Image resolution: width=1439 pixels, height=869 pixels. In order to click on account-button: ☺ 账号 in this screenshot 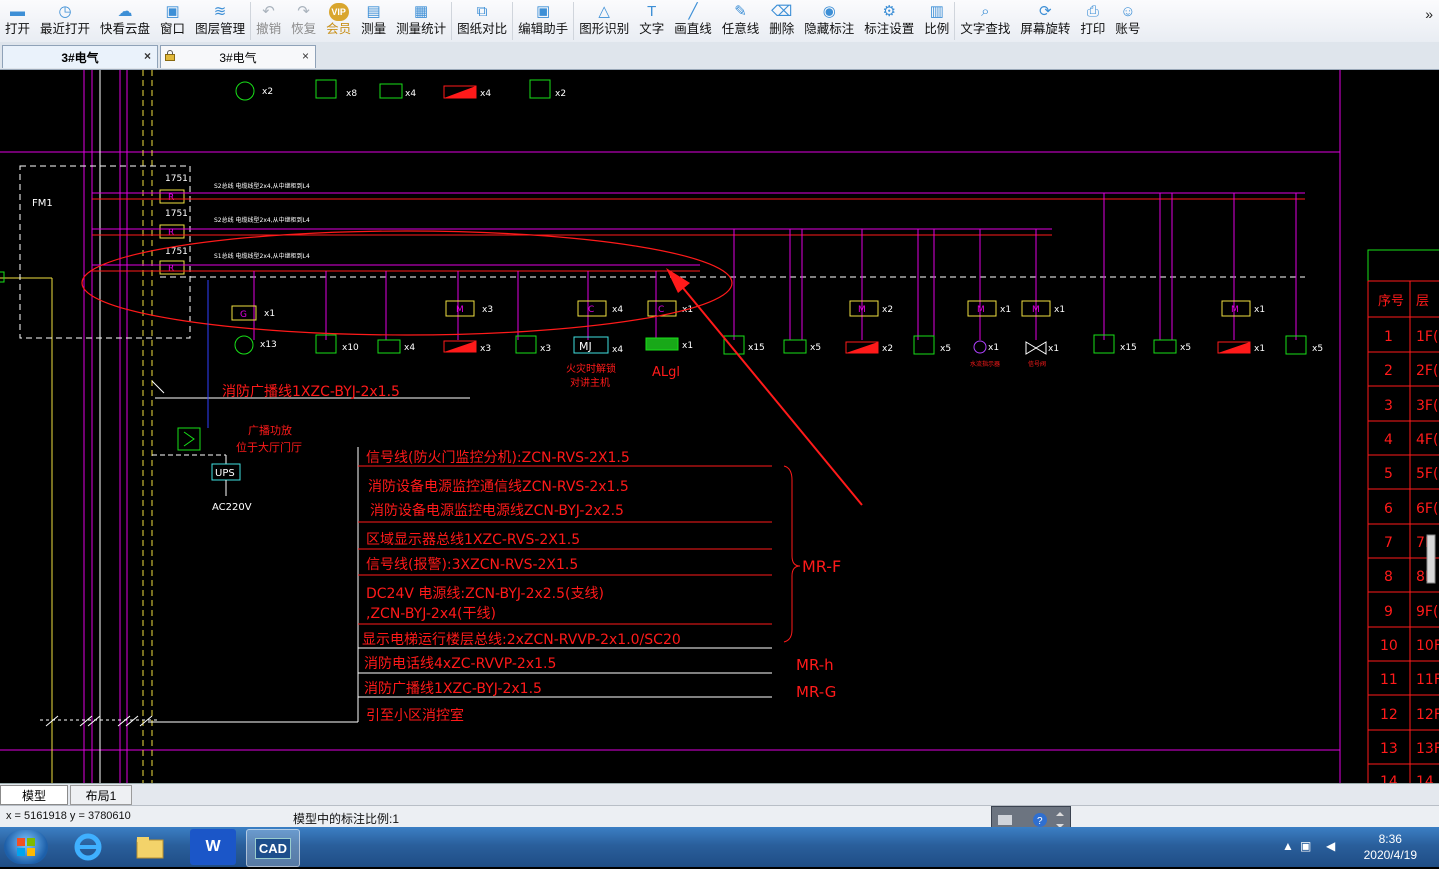, I will do `click(1127, 21)`.